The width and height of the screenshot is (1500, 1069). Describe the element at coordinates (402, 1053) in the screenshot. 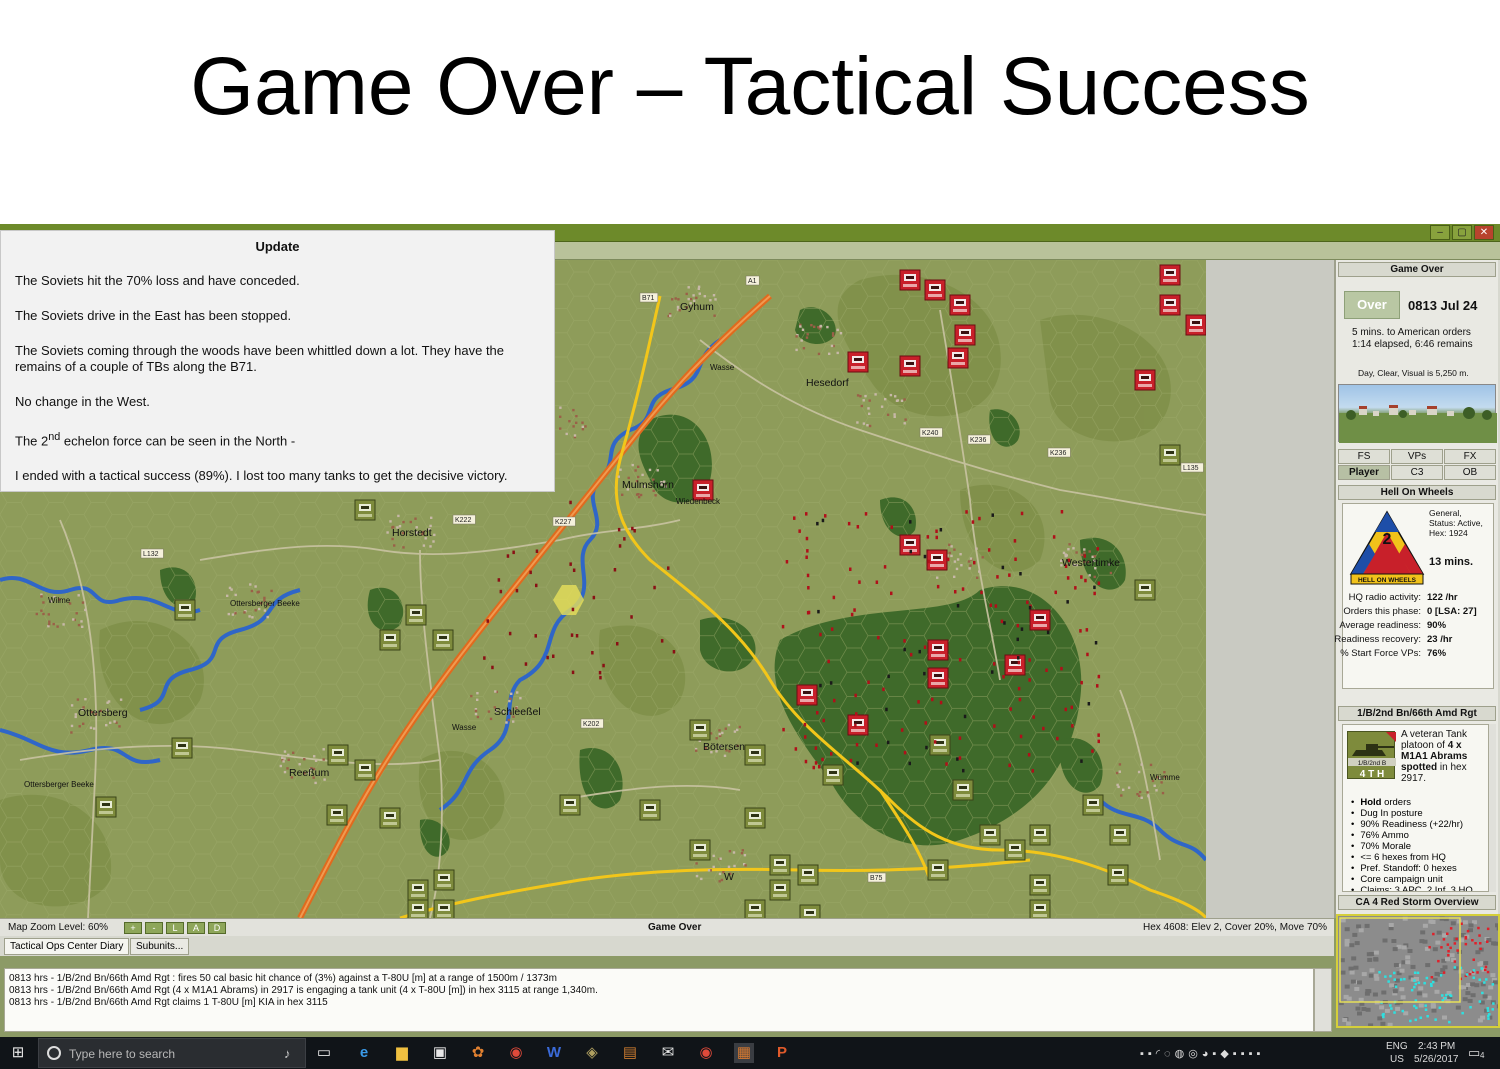

I see `file-explorer-icon: ▆` at that location.